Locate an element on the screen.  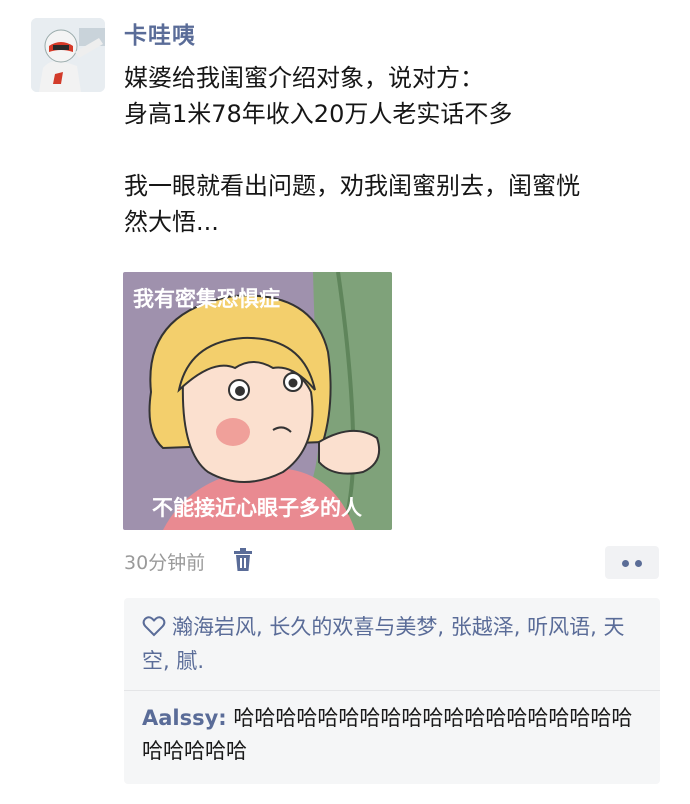
avatar is located at coordinates (68, 55).